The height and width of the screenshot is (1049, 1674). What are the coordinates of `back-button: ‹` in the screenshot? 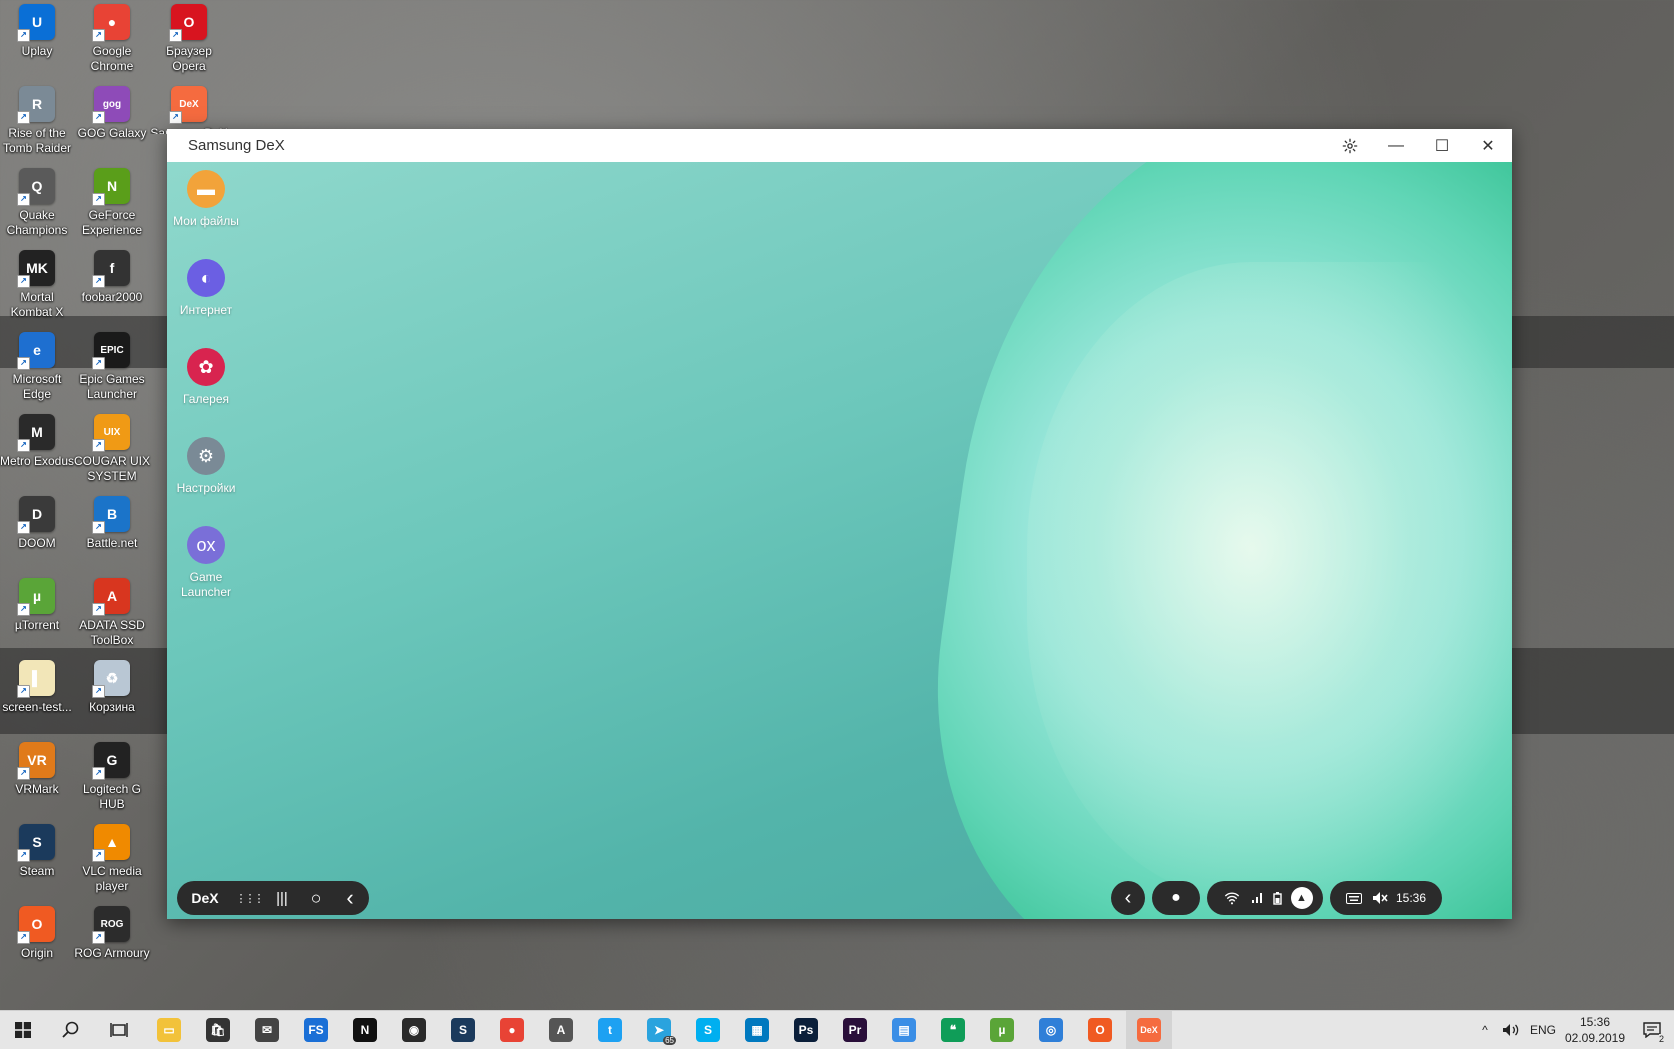 It's located at (350, 898).